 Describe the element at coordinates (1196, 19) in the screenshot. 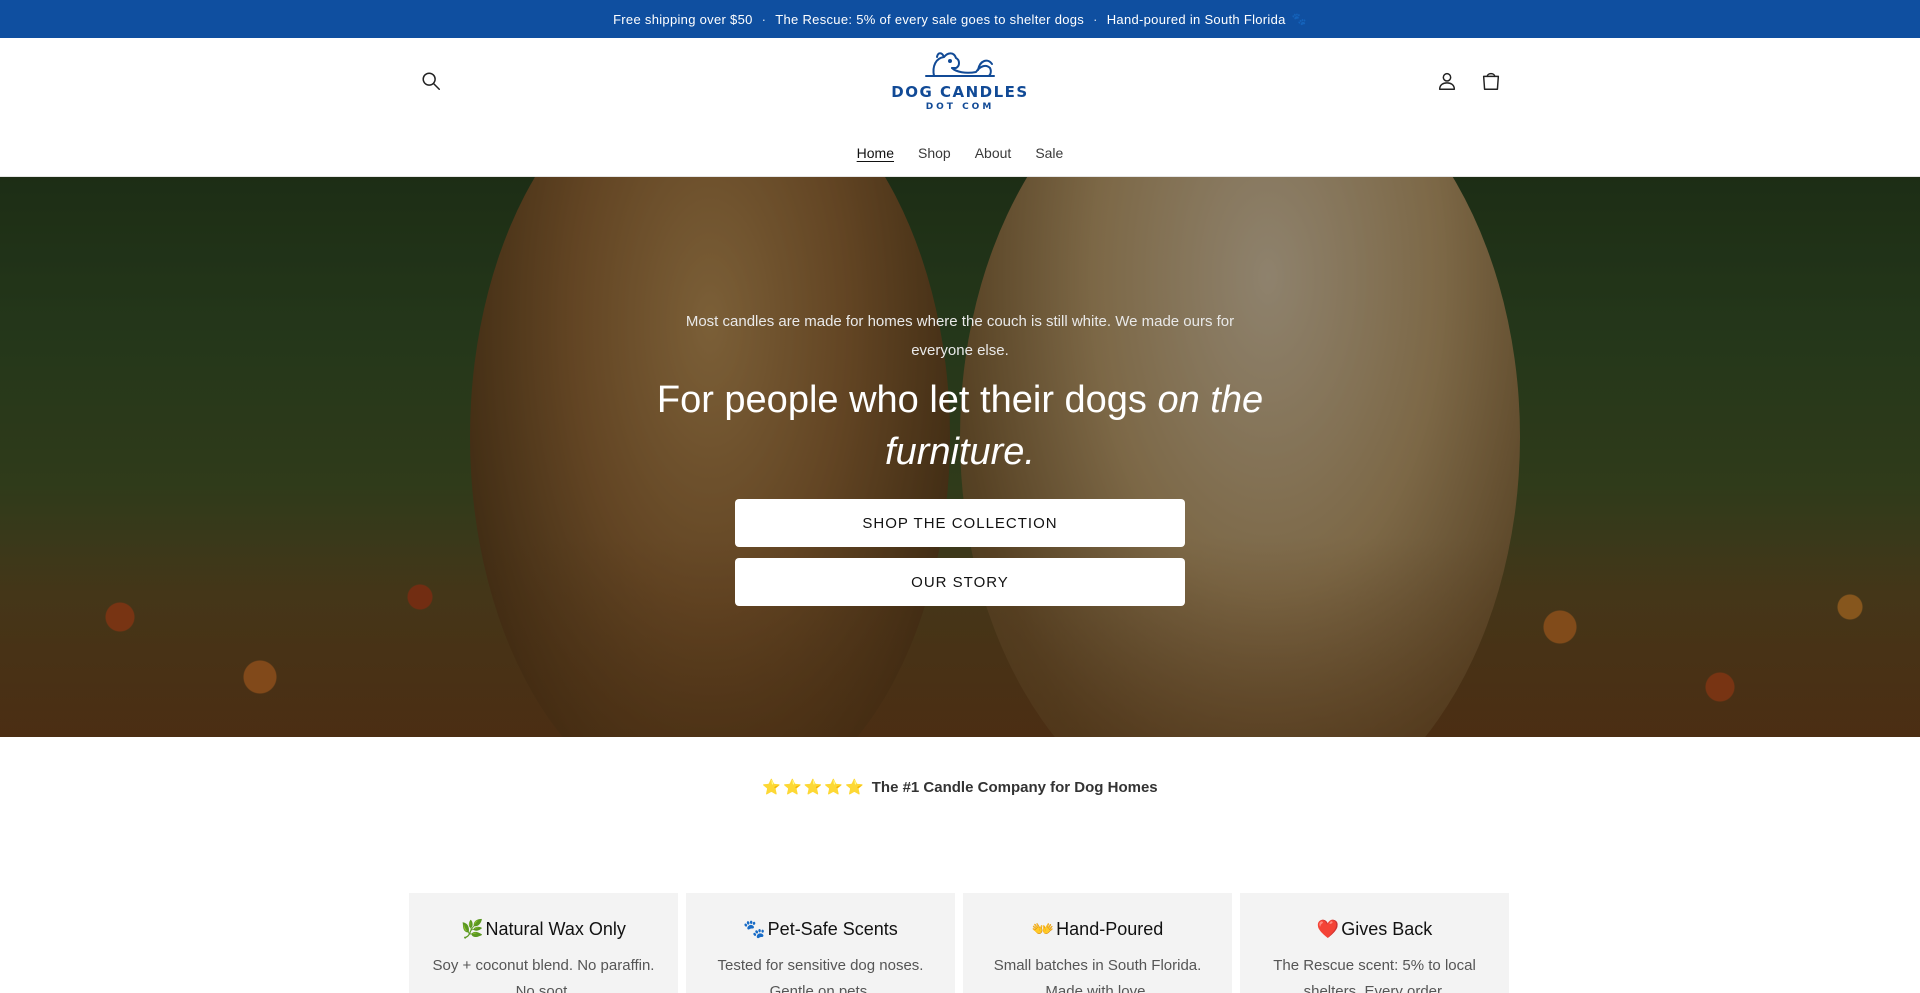

I see `announcement-hand-poured: Hand-poured in South Florida` at that location.